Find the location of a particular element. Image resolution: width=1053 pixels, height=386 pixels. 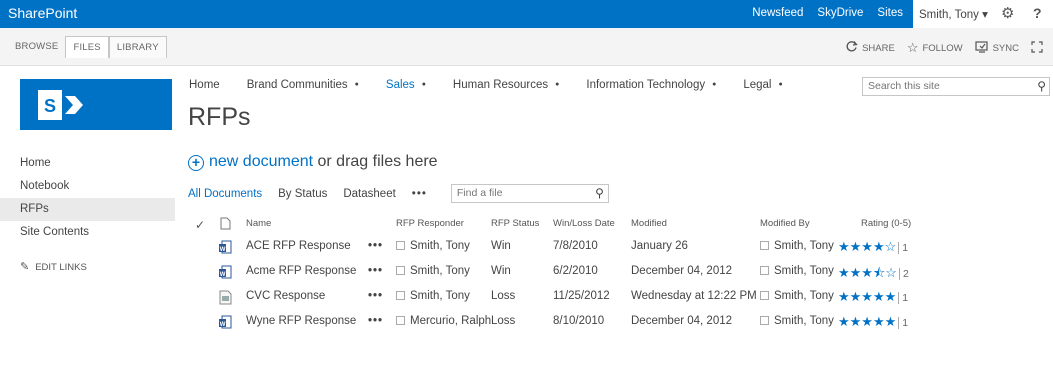

sharepoint-brand: SharePoint is located at coordinates (42, 13).